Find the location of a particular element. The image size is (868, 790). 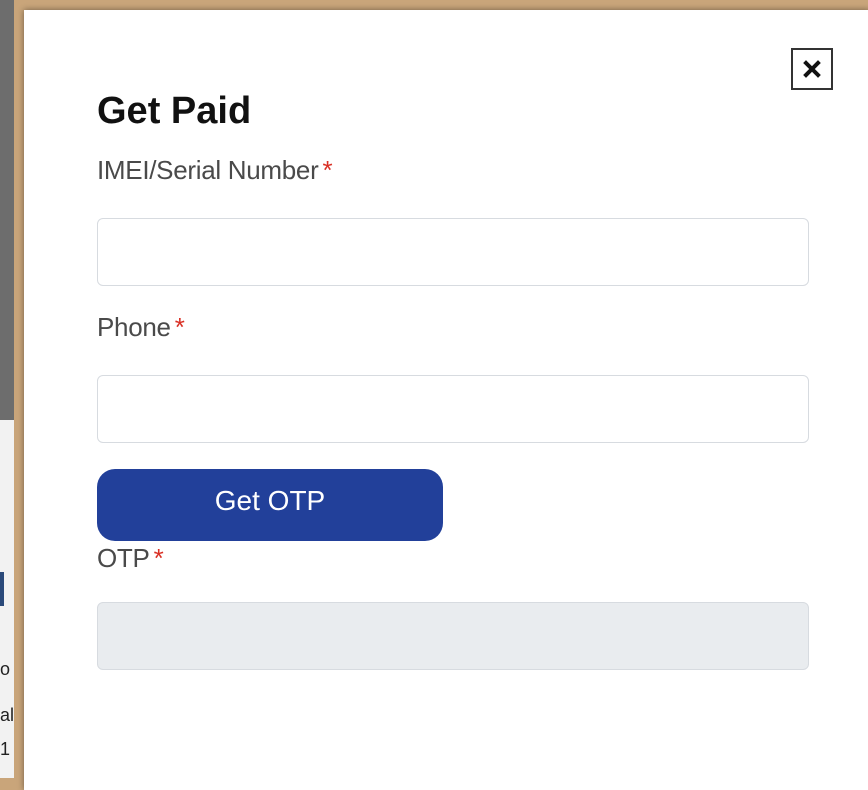

get-otp-button: Get OTP is located at coordinates (270, 505).